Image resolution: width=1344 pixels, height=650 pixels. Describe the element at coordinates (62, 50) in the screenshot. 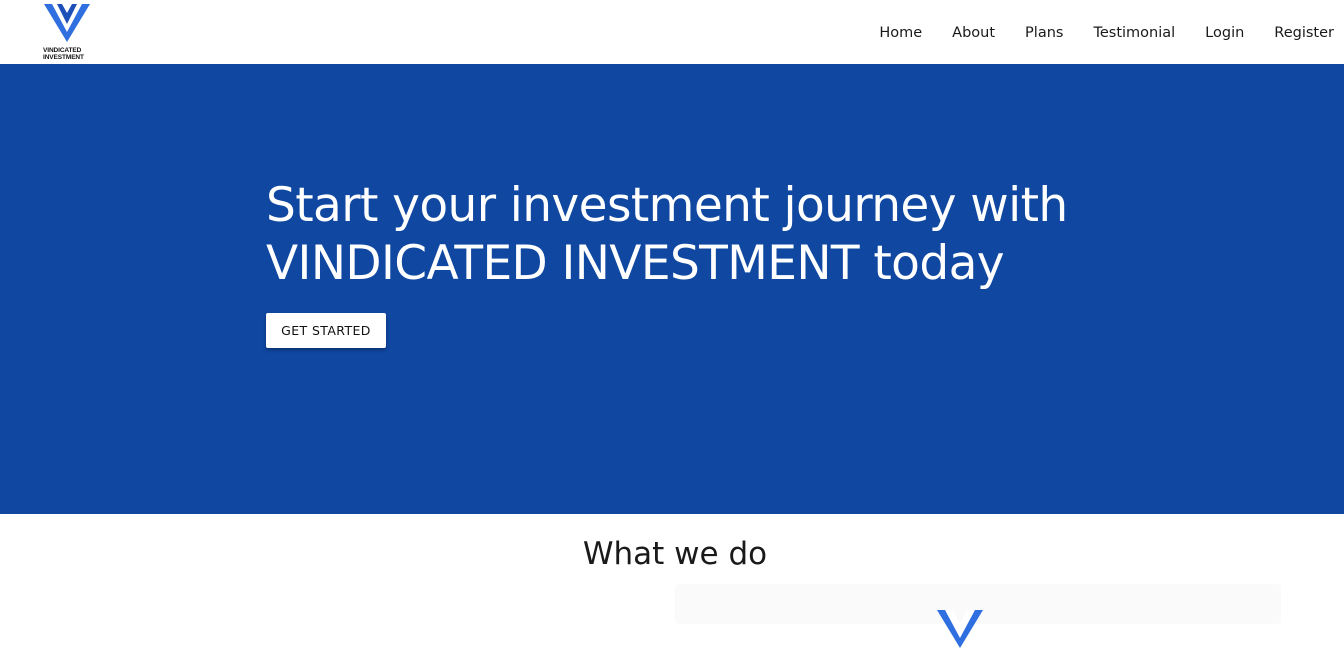

I see `brand-name-line1: VINDICATED` at that location.